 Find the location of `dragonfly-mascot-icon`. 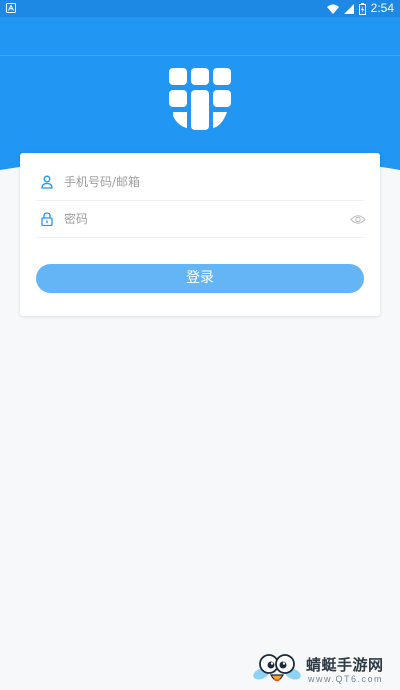

dragonfly-mascot-icon is located at coordinates (277, 668).